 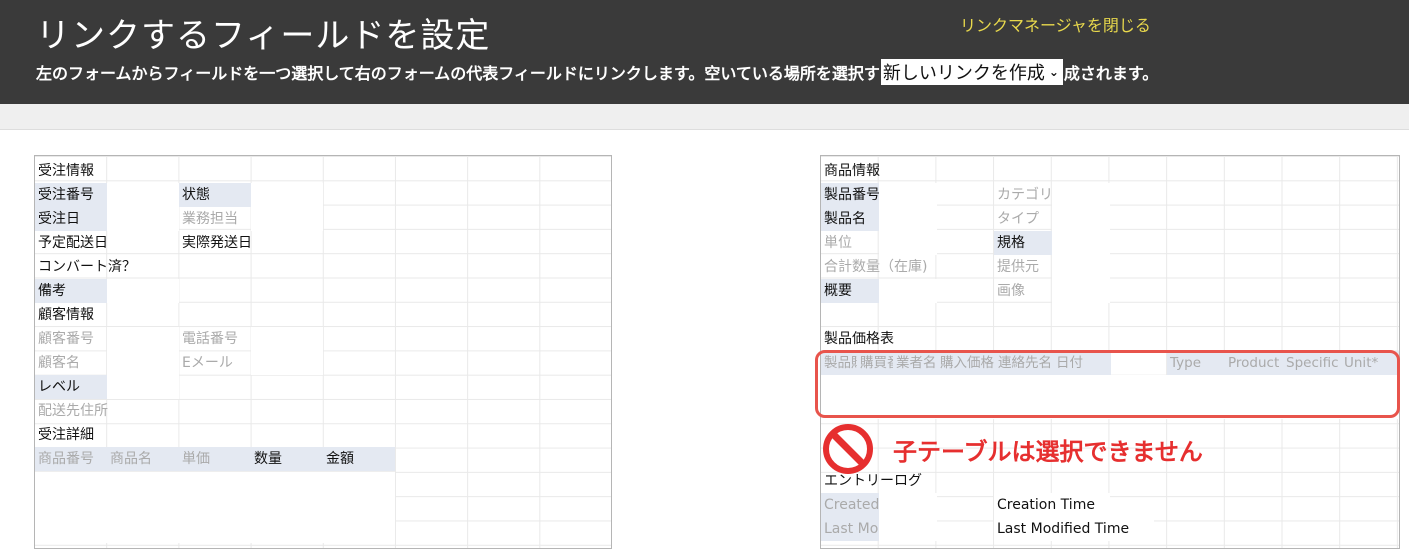 What do you see at coordinates (287, 363) in the screenshot?
I see `field-email-value` at bounding box center [287, 363].